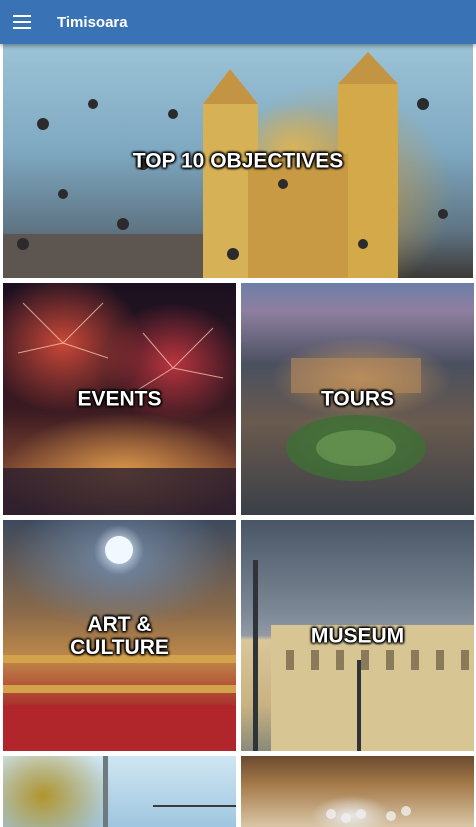 Image resolution: width=476 pixels, height=827 pixels. What do you see at coordinates (92, 22) in the screenshot?
I see `app-title: Timisoara` at bounding box center [92, 22].